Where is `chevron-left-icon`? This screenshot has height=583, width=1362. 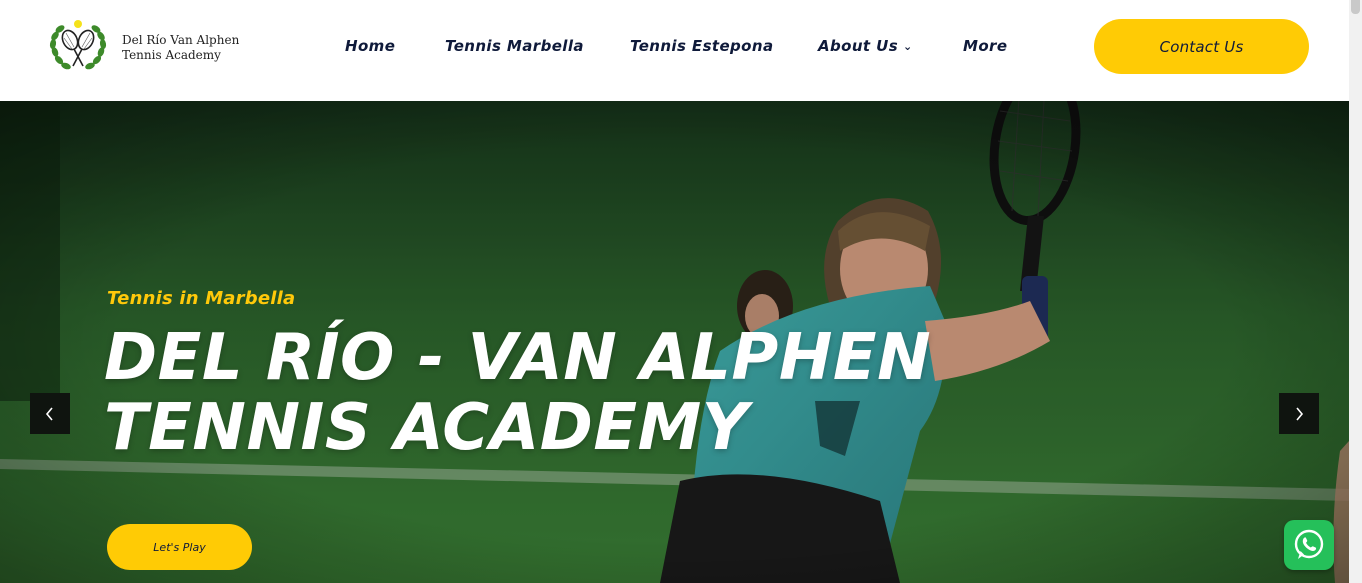
chevron-left-icon is located at coordinates (49, 413).